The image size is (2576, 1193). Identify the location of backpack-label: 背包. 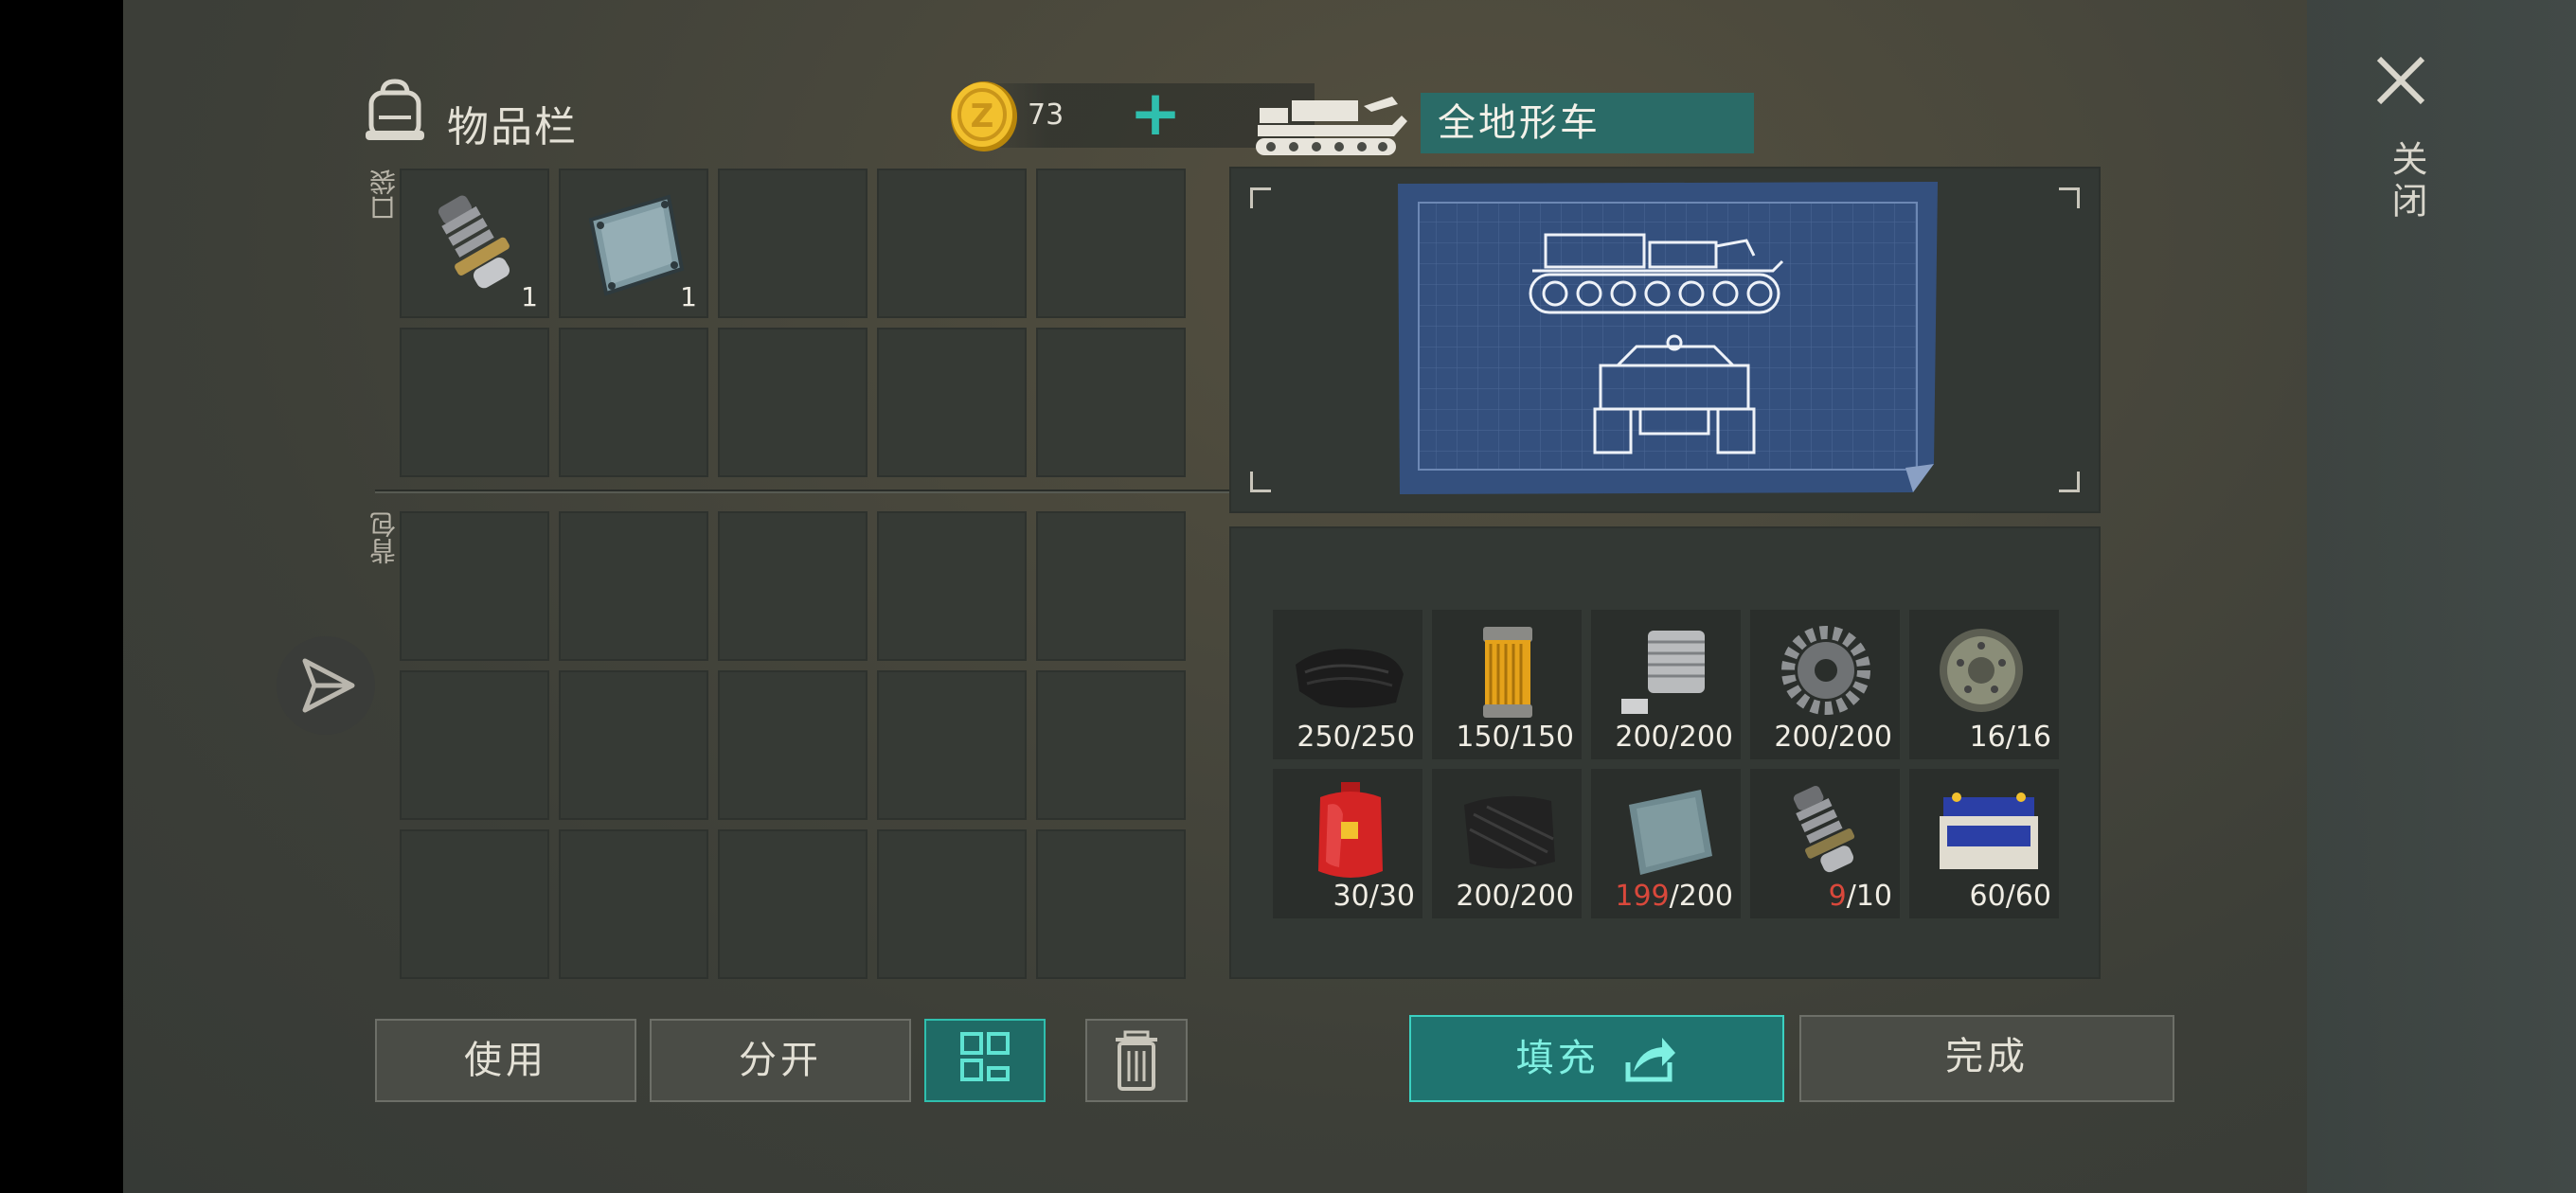
(384, 537).